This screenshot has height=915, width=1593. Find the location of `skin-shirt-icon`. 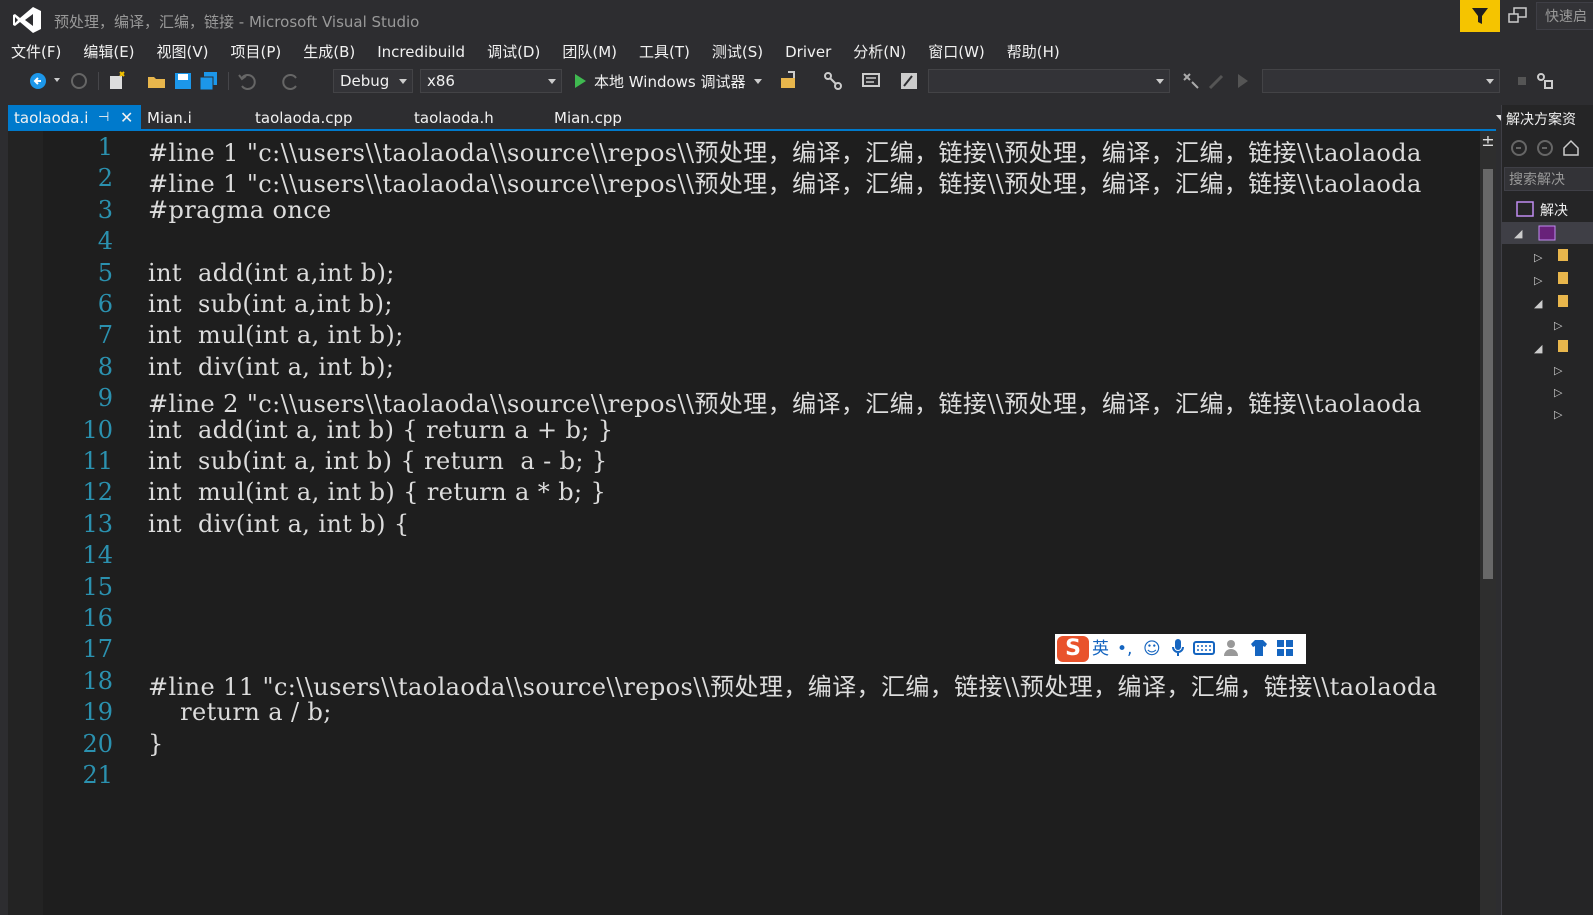

skin-shirt-icon is located at coordinates (1259, 649).